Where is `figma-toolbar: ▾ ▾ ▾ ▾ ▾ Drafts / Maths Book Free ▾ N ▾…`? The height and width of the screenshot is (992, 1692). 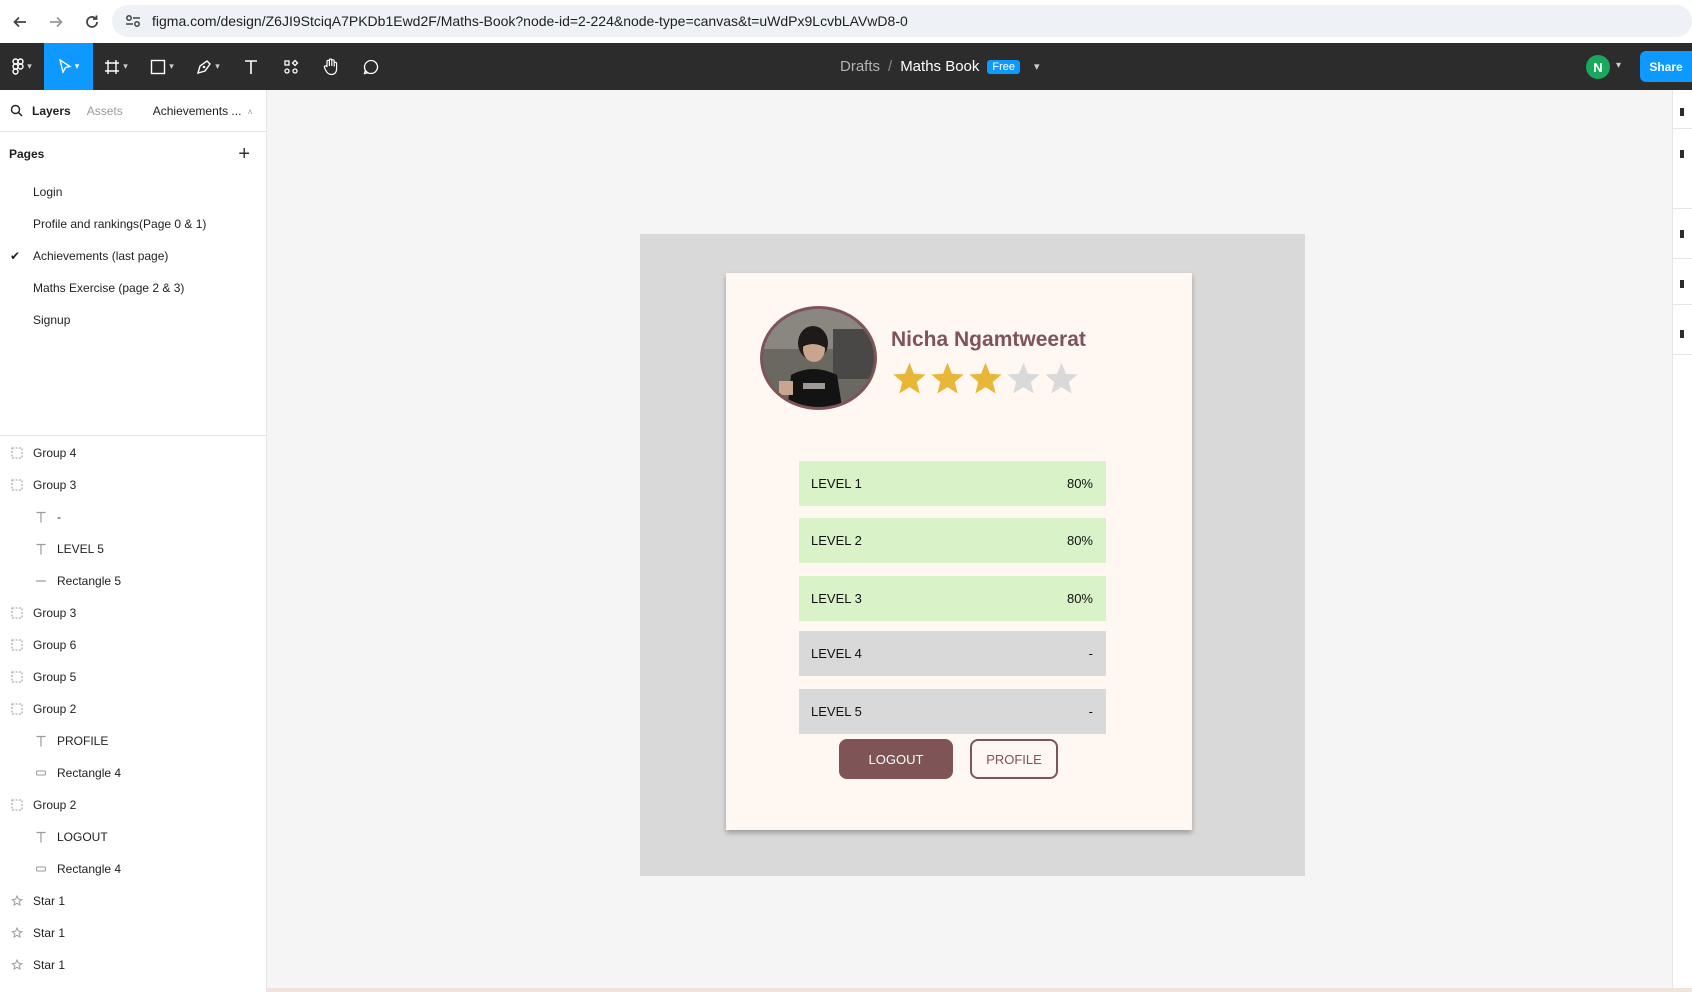 figma-toolbar: ▾ ▾ ▾ ▾ ▾ Drafts / Maths Book Free ▾ N ▾… is located at coordinates (846, 66).